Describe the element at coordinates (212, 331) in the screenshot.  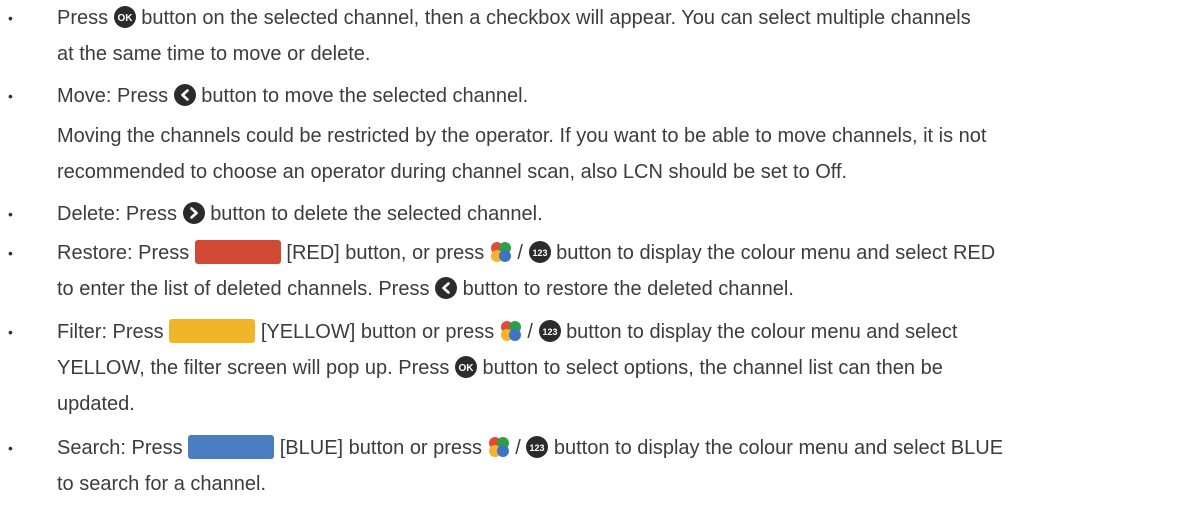
I see `yellow-button` at that location.